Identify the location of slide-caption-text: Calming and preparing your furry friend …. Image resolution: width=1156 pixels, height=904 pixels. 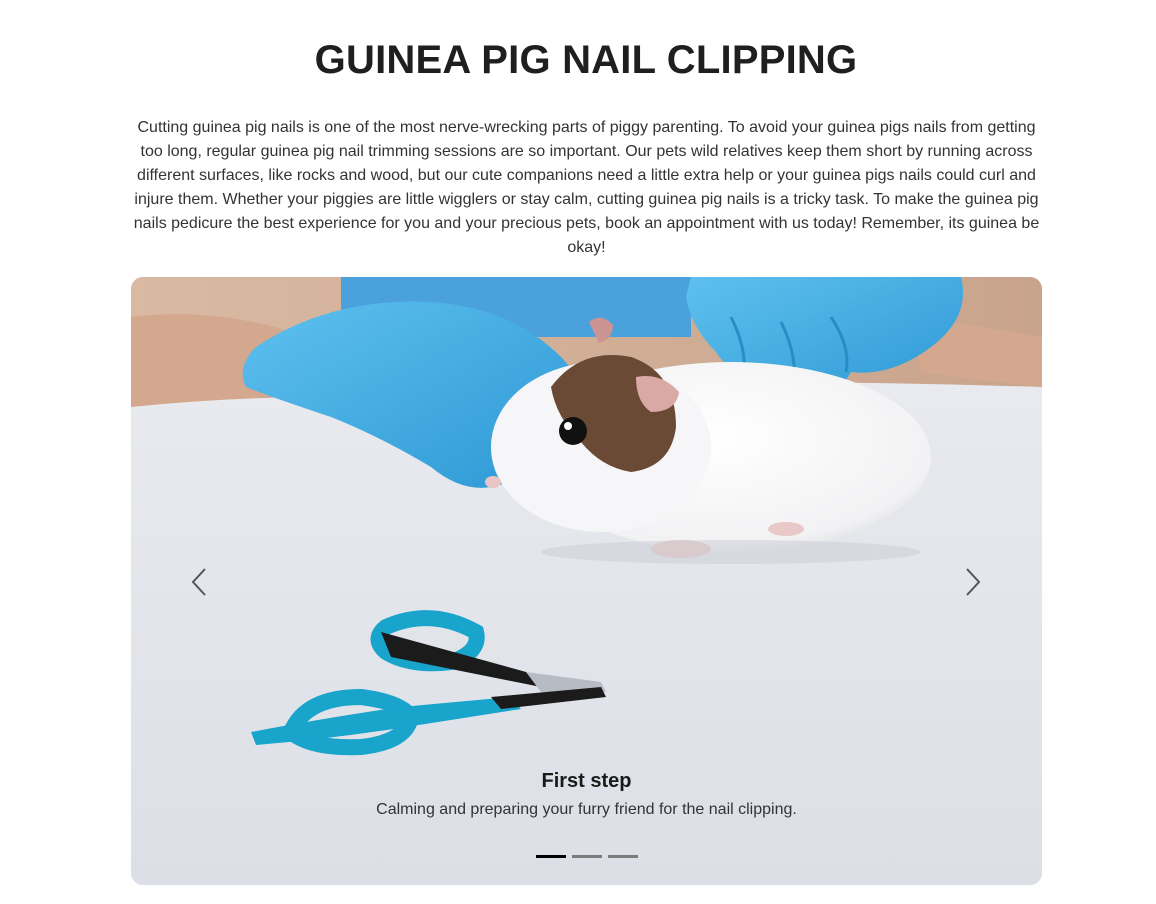
(586, 809).